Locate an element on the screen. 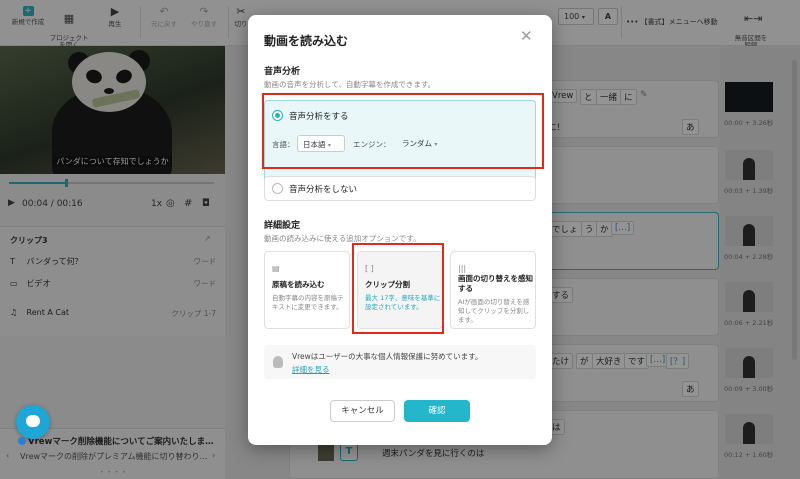 This screenshot has height=479, width=800. card-desc: 自動字幕の内容を原稿テキストに変更できます。 is located at coordinates (308, 302).